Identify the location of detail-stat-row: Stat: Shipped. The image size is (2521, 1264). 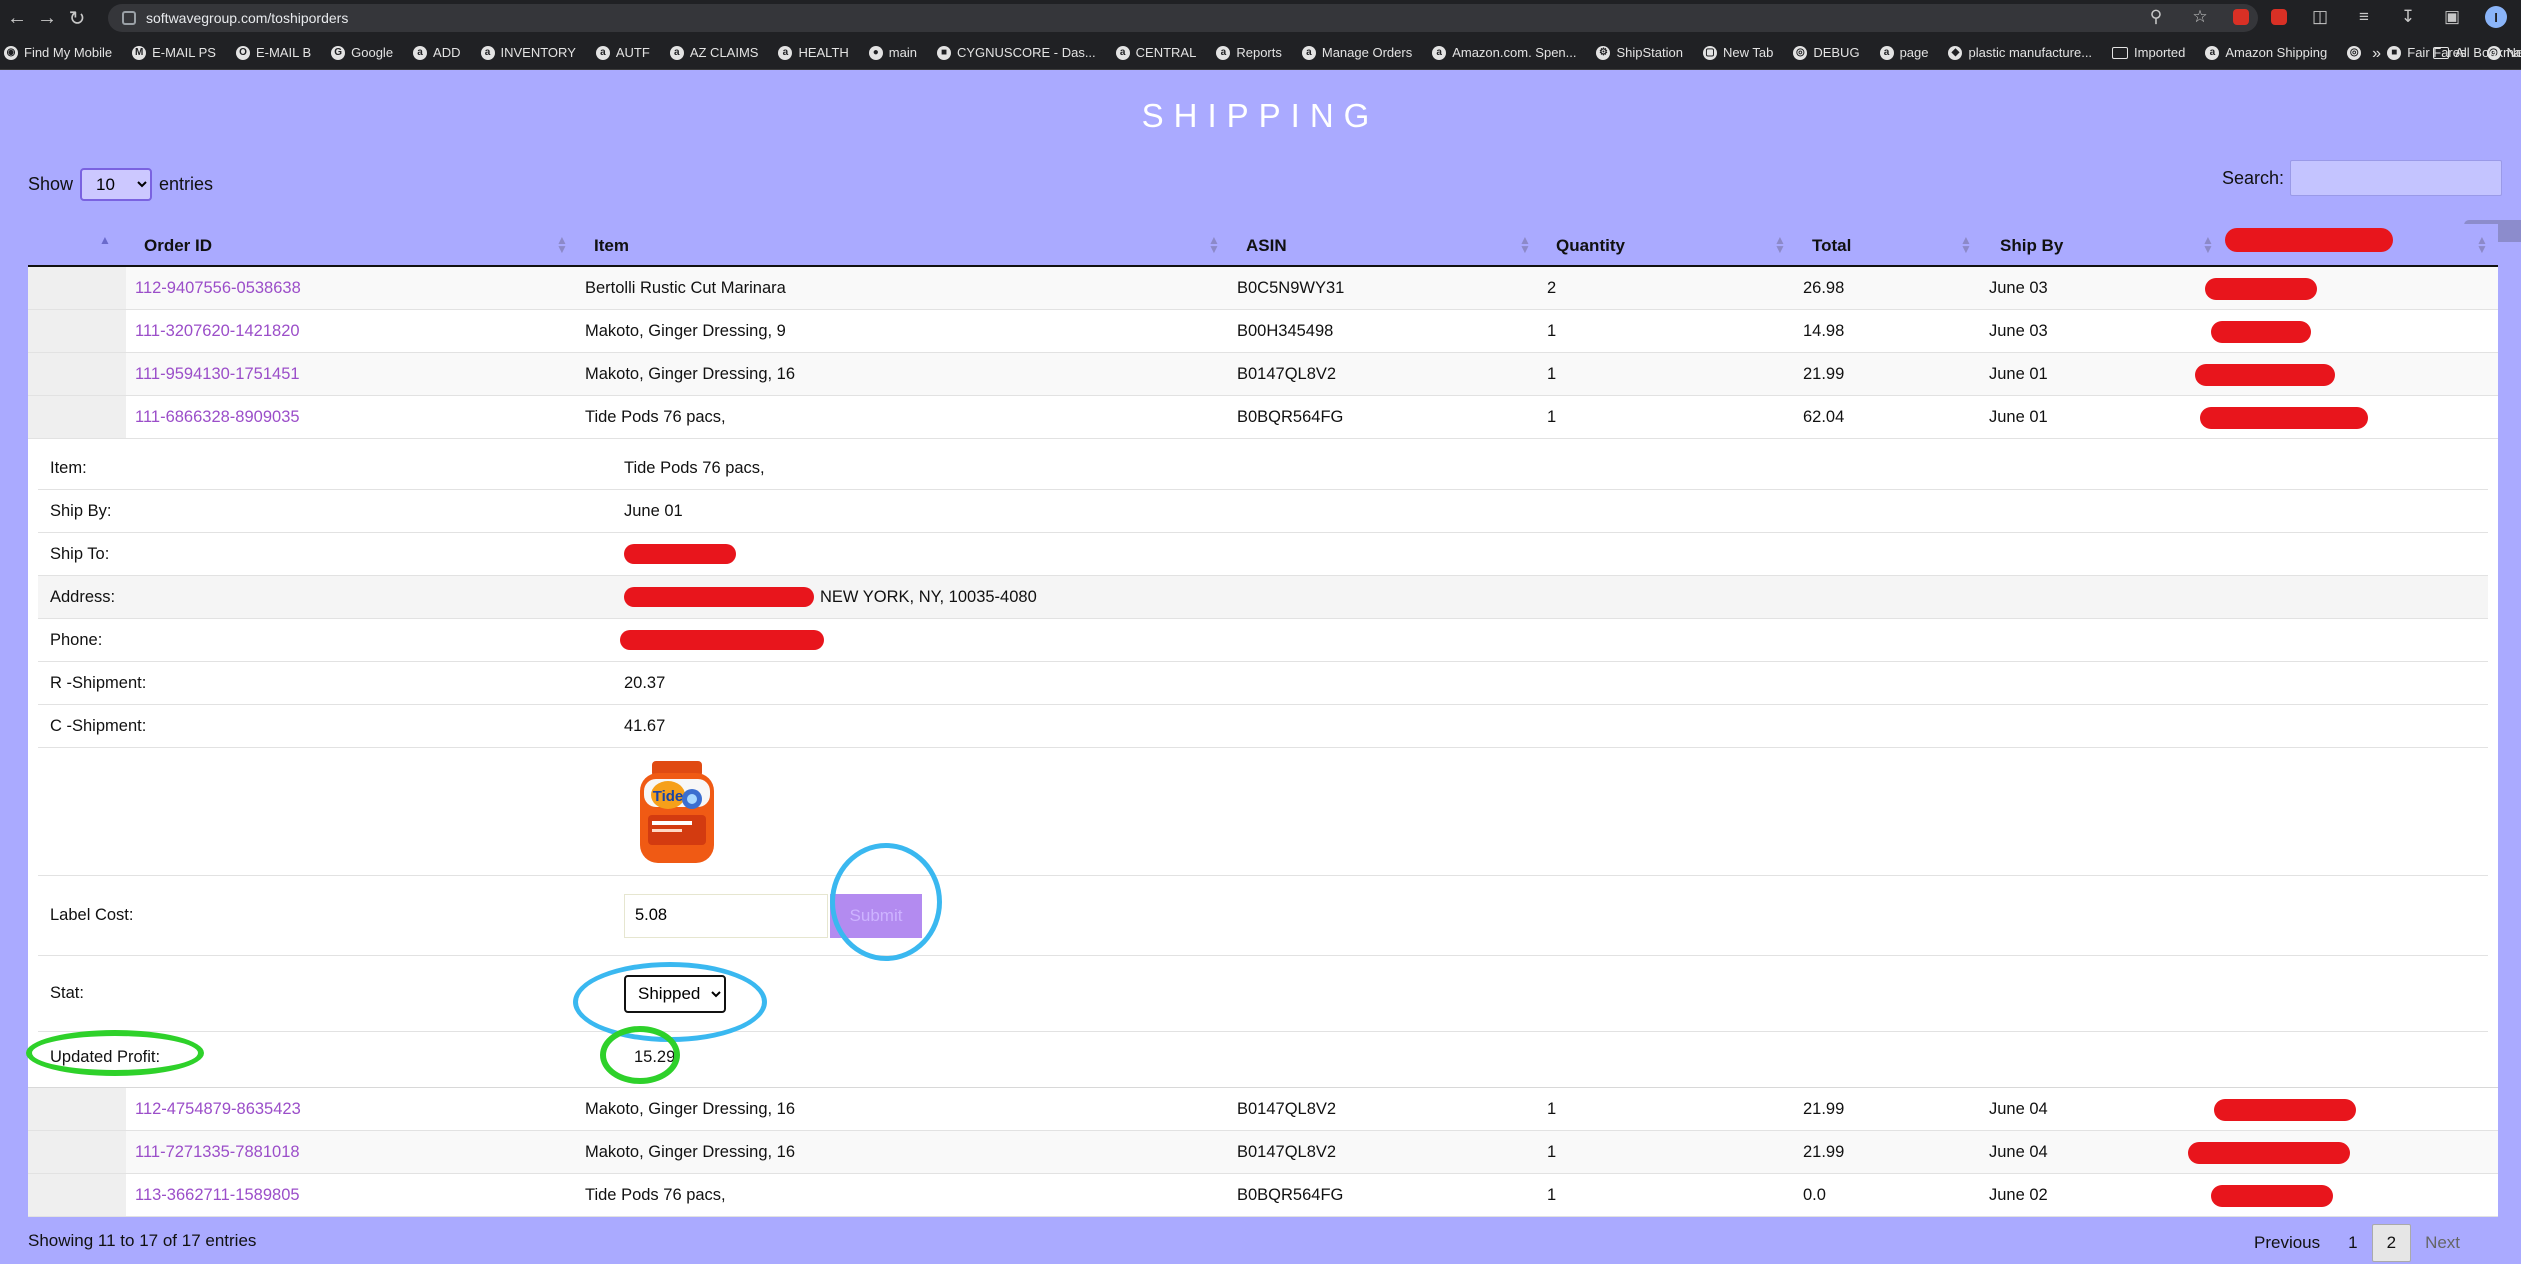
(1263, 994).